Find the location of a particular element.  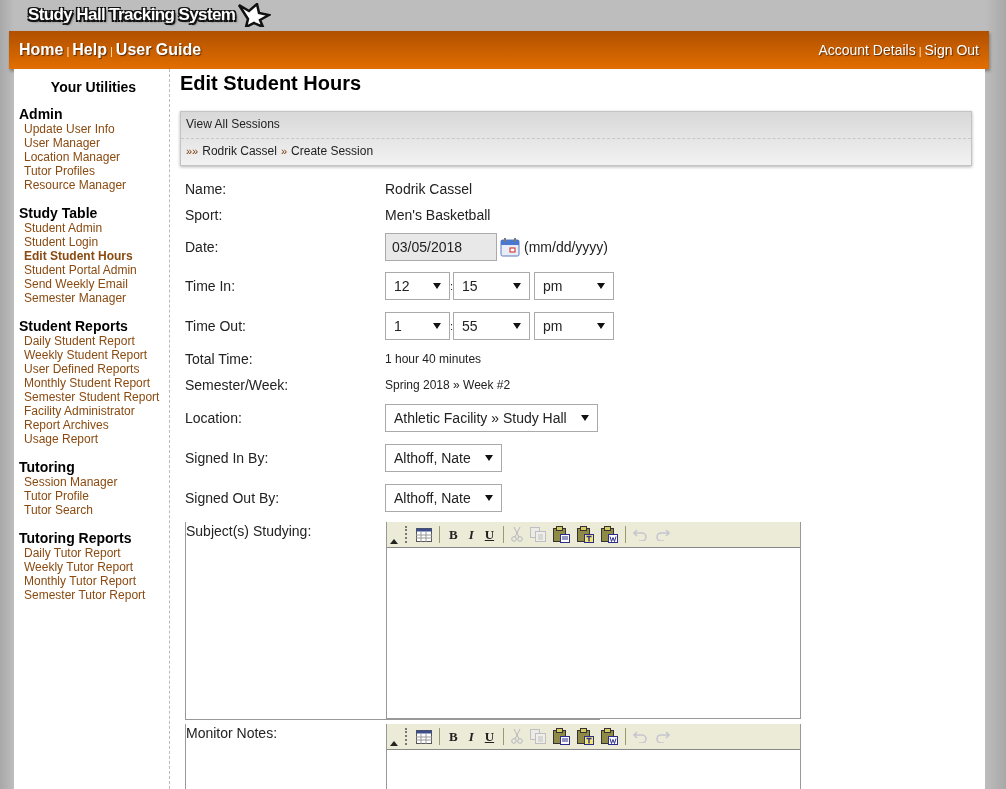

sidebar-heading: Admin is located at coordinates (41, 114).